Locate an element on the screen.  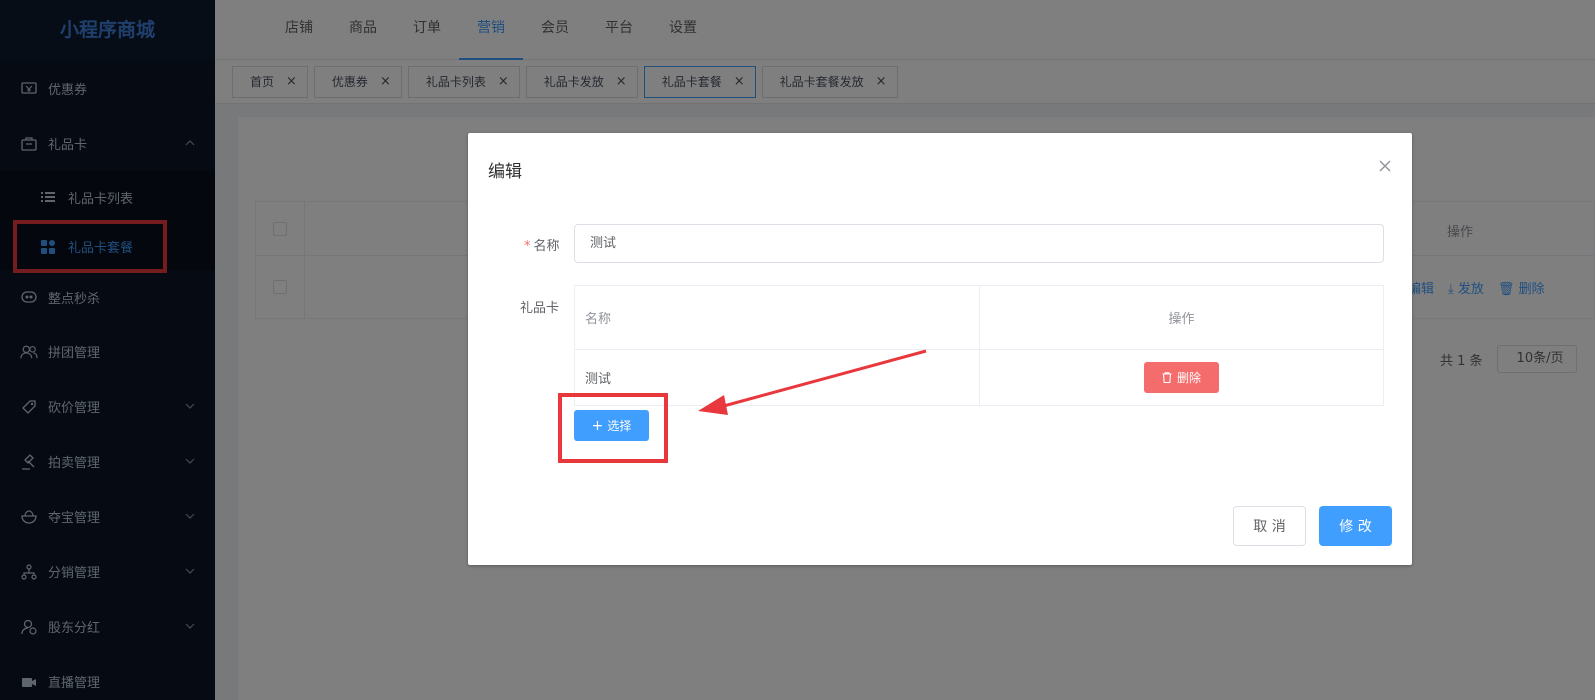
select-button-label: 选择 is located at coordinates (619, 426).